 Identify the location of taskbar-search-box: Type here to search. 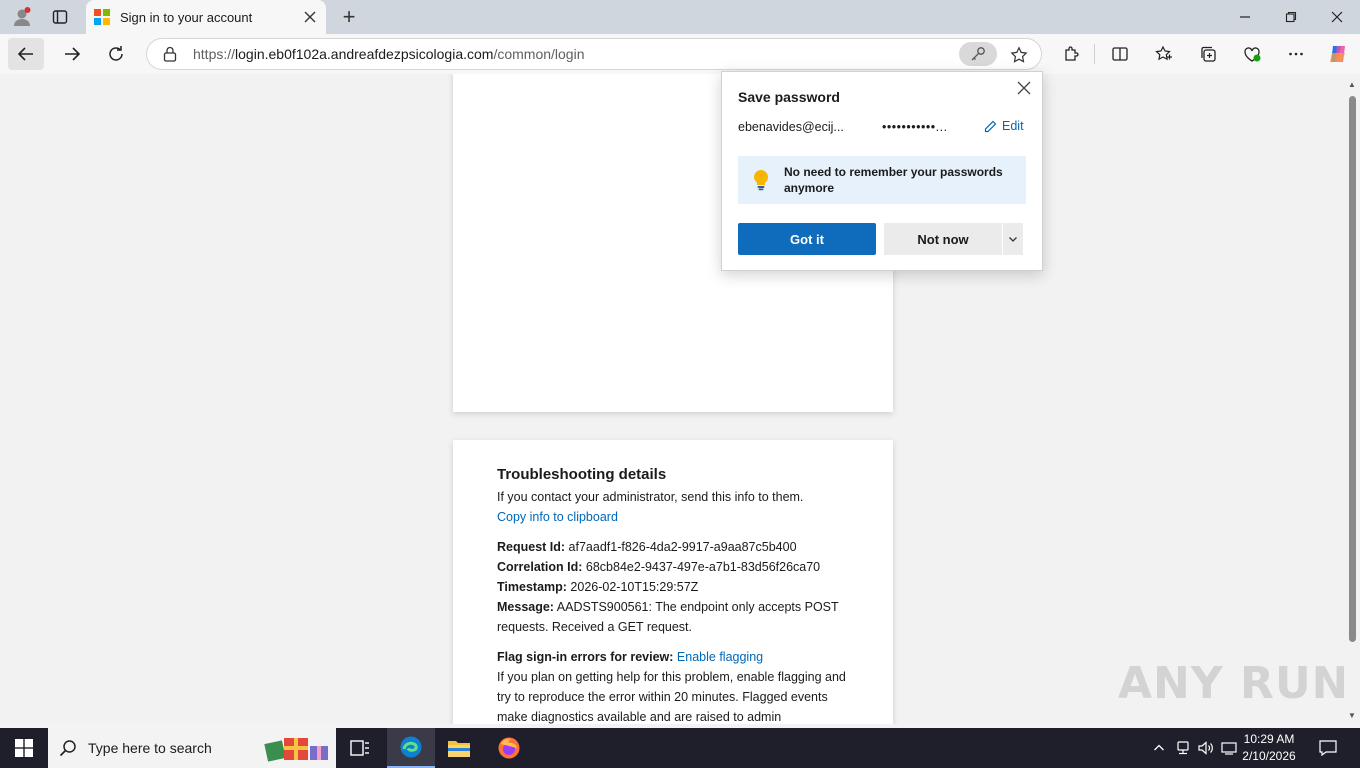
(192, 748).